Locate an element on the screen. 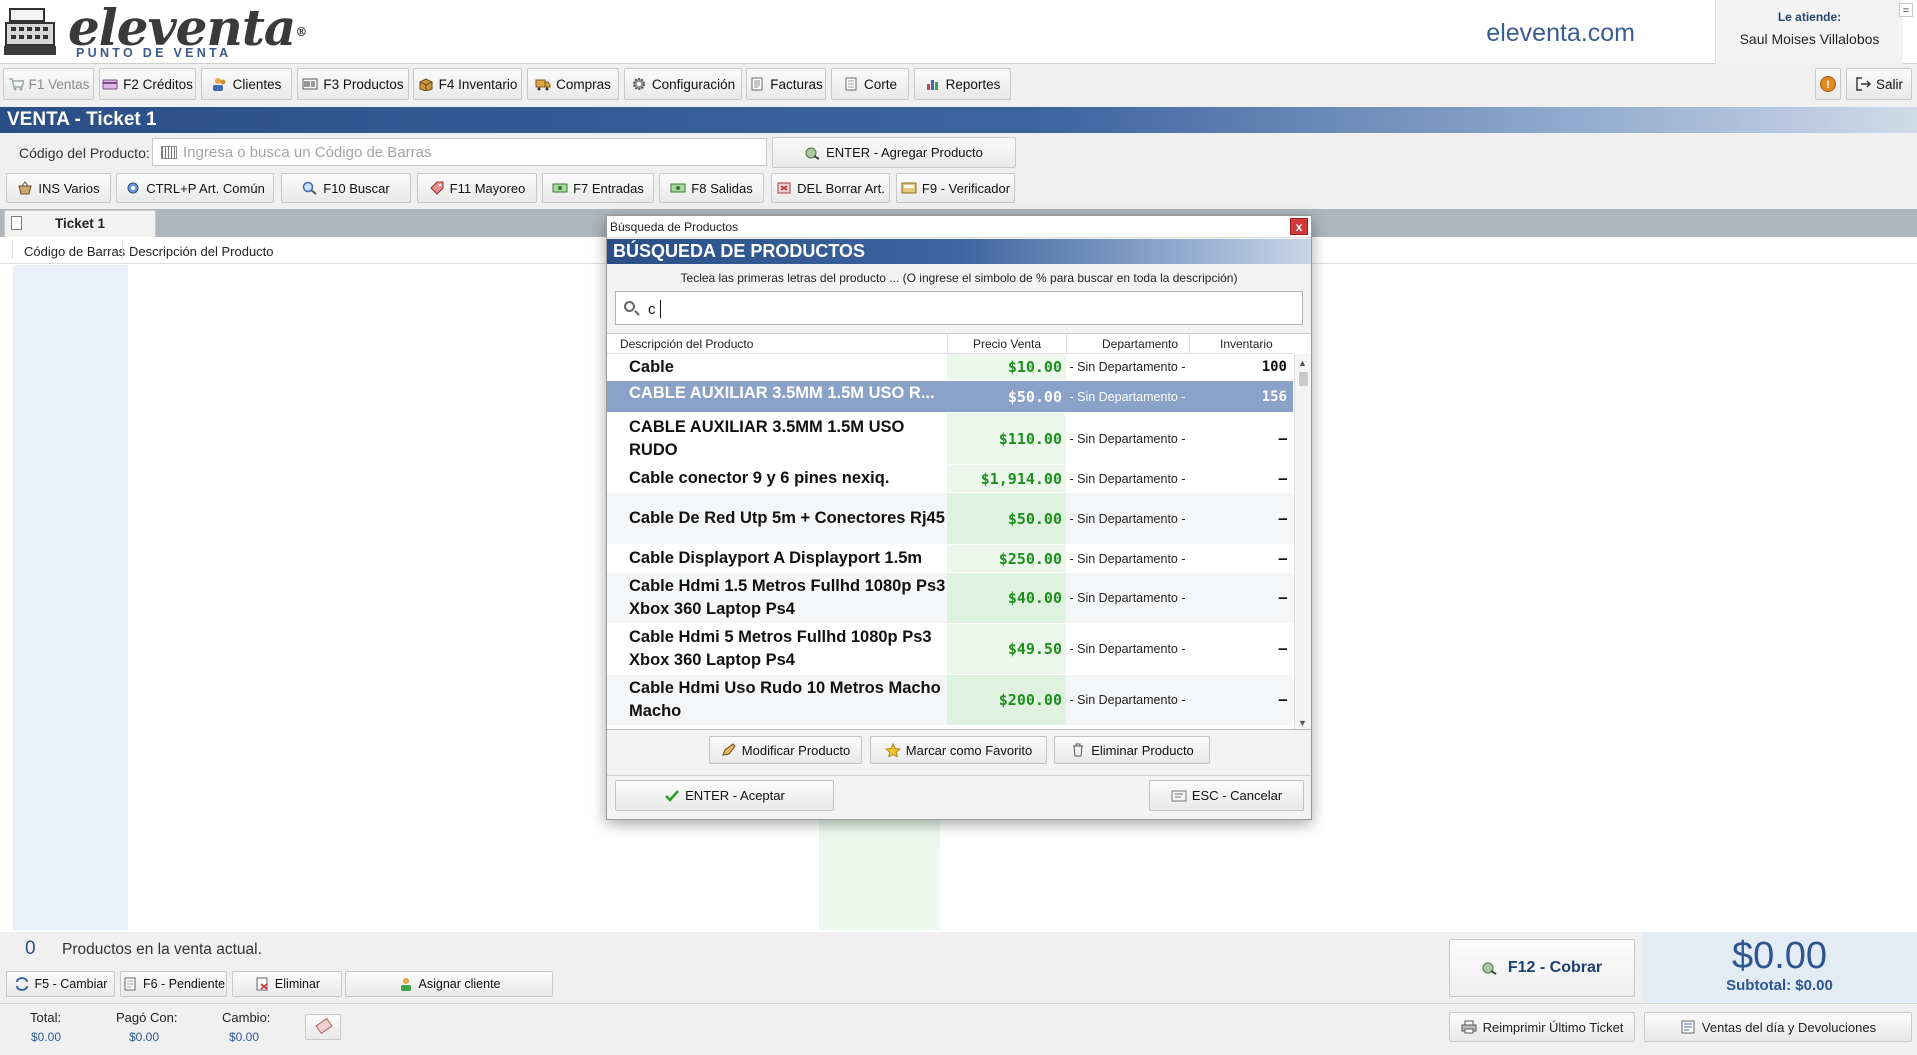 This screenshot has width=1917, height=1055. price-checker-icon is located at coordinates (909, 188).